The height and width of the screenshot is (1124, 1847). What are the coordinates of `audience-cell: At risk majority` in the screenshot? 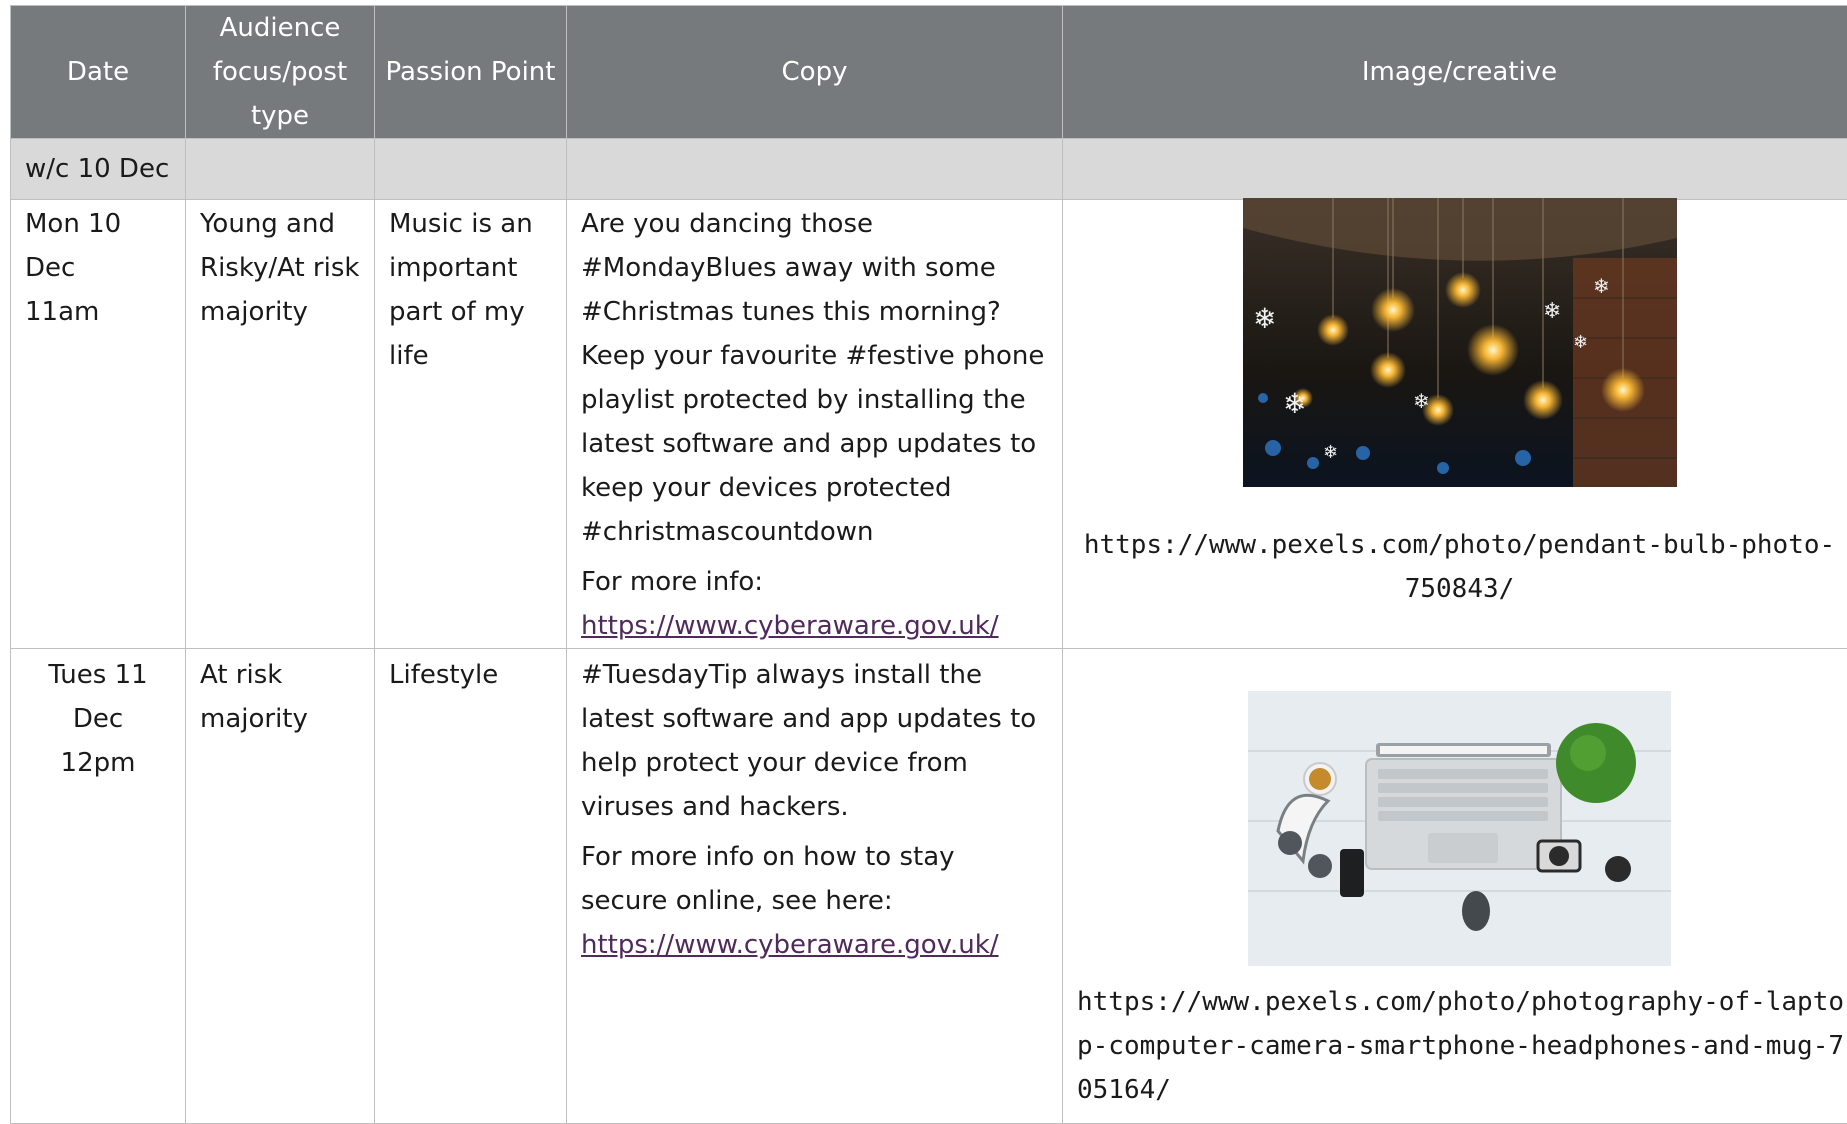 It's located at (280, 886).